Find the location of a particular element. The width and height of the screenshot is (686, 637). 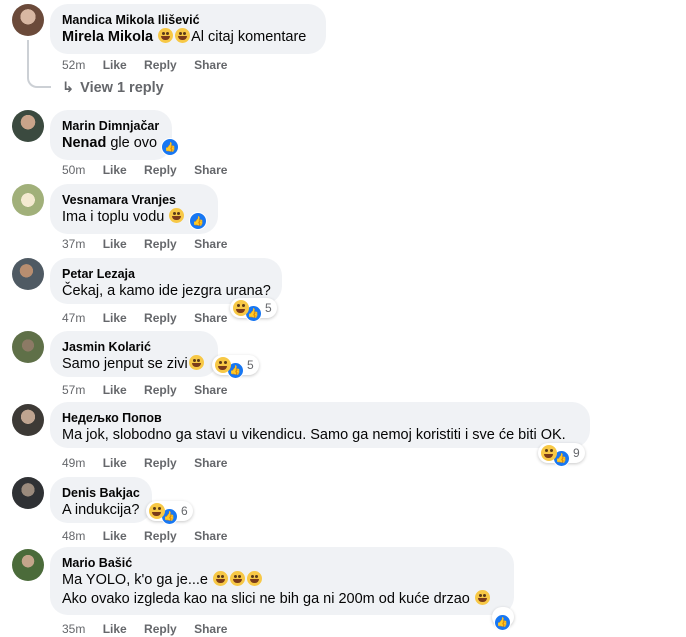

comment-time: 57m is located at coordinates (73, 390).